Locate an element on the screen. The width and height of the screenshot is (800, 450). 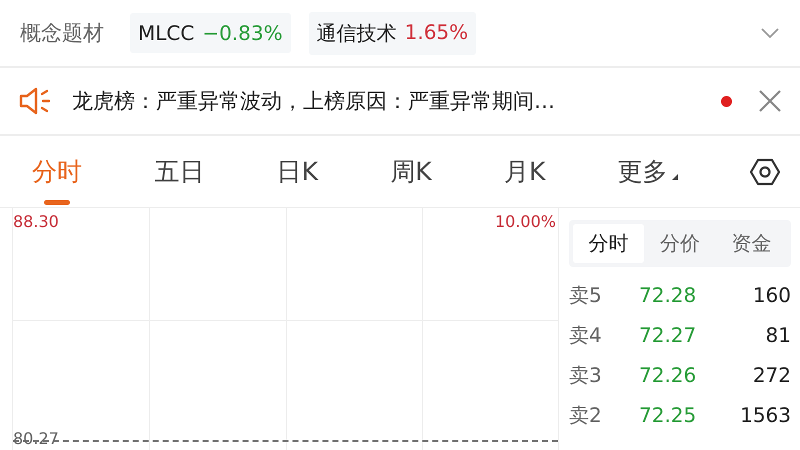
order-label: 卖5 is located at coordinates (586, 295).